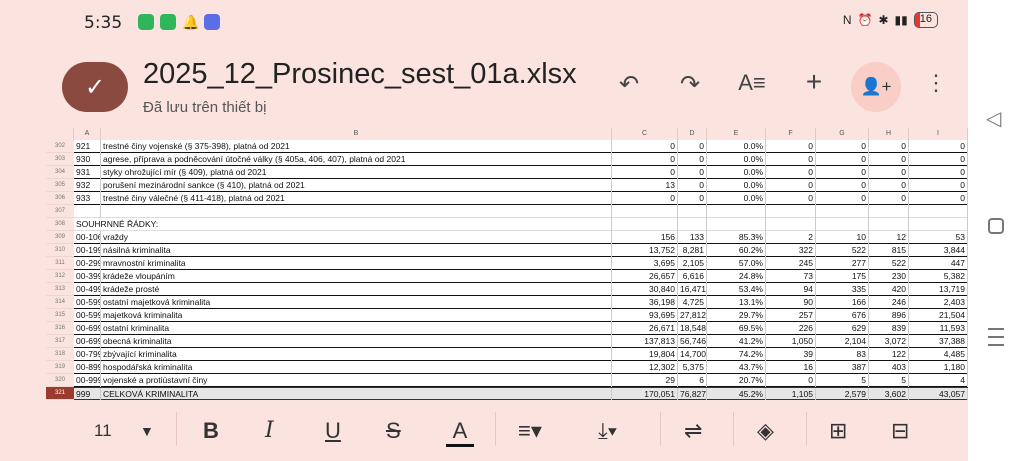  I want to click on col-header-e: E, so click(736, 134).